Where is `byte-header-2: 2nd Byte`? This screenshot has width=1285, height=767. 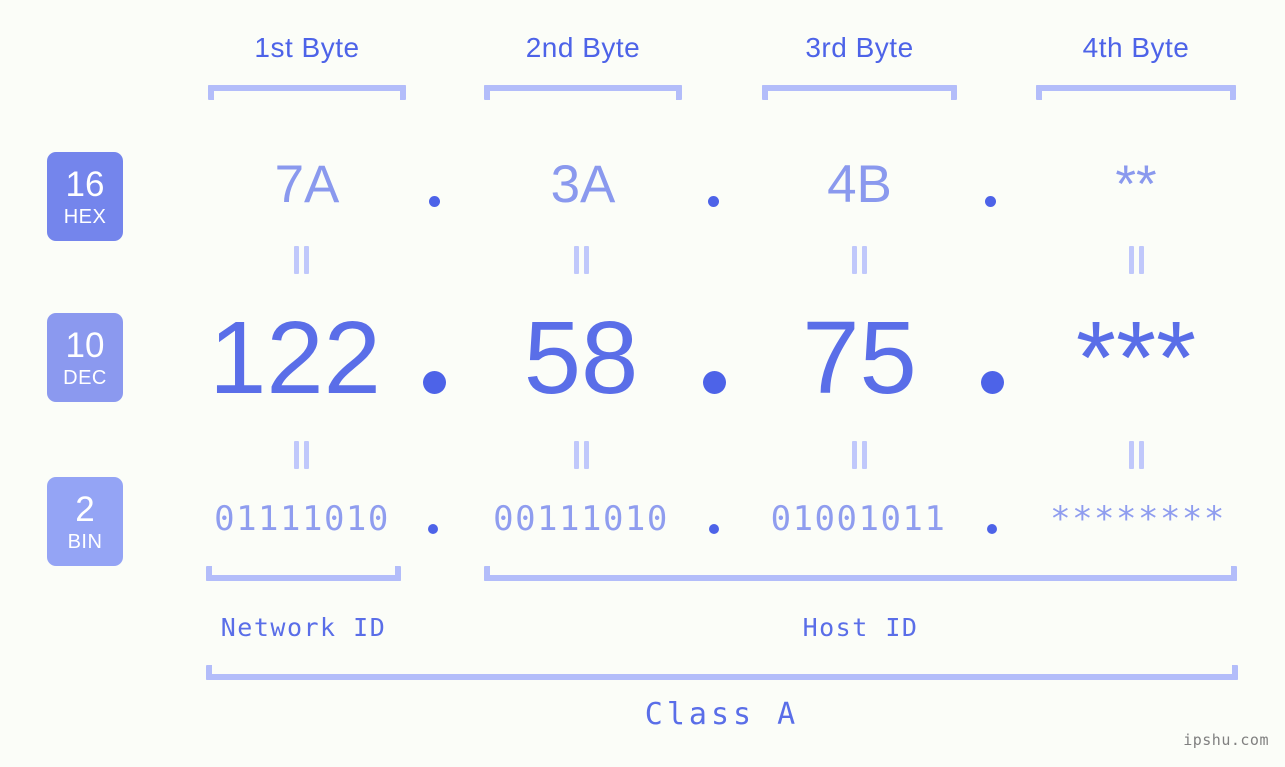
byte-header-2: 2nd Byte is located at coordinates (583, 48).